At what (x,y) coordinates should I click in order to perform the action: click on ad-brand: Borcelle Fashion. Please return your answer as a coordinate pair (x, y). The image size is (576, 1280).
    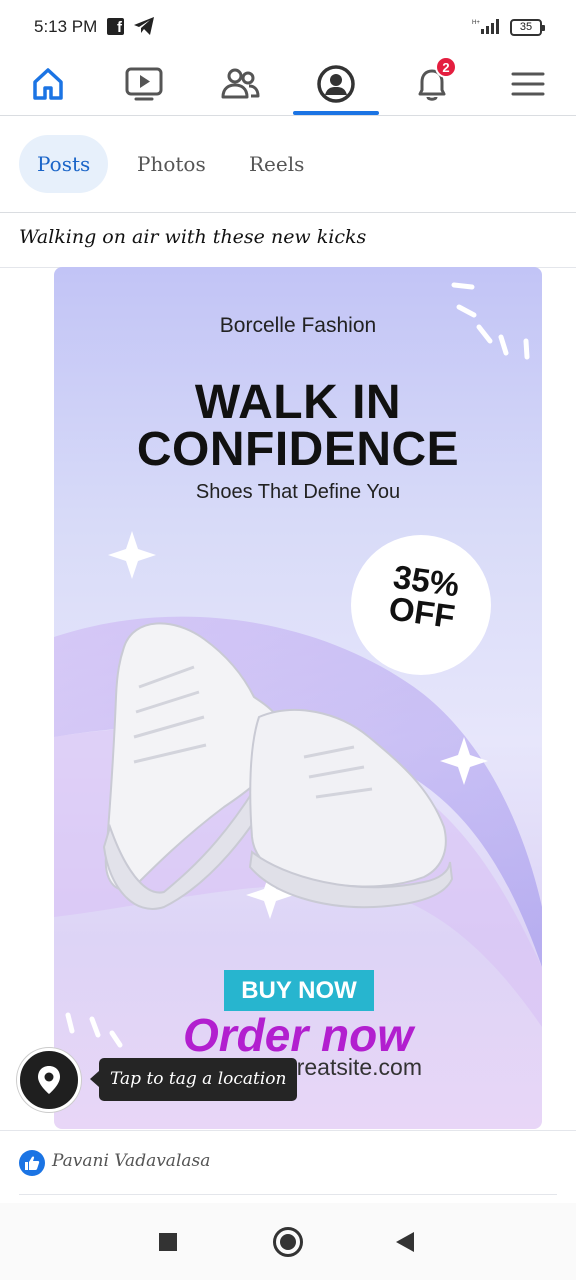
    Looking at the image, I should click on (298, 325).